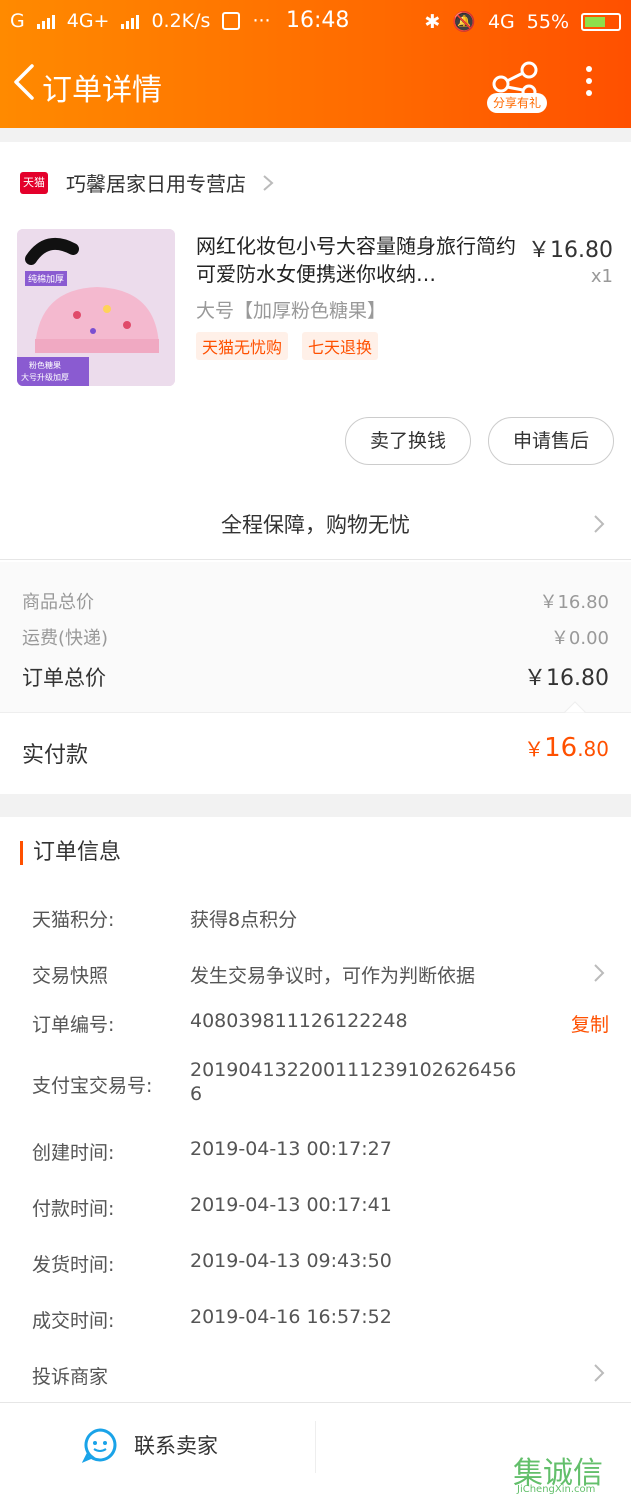 The width and height of the screenshot is (631, 1500). What do you see at coordinates (45, 377) in the screenshot?
I see `thumb-text-bottom: 大号升级加厚` at bounding box center [45, 377].